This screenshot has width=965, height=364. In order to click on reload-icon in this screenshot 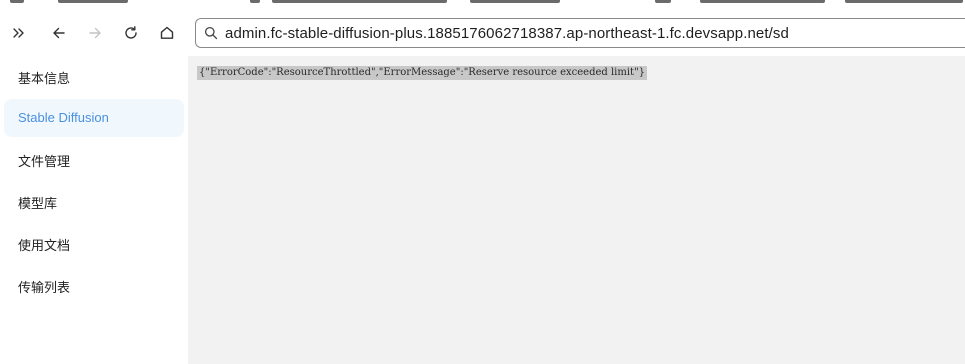, I will do `click(131, 33)`.